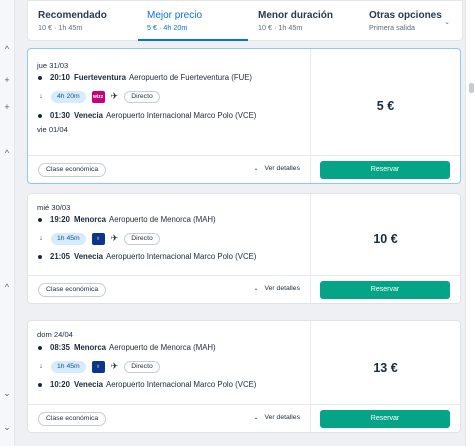 This screenshot has width=475, height=446. I want to click on arrival-date: vie 01/04, so click(52, 129).